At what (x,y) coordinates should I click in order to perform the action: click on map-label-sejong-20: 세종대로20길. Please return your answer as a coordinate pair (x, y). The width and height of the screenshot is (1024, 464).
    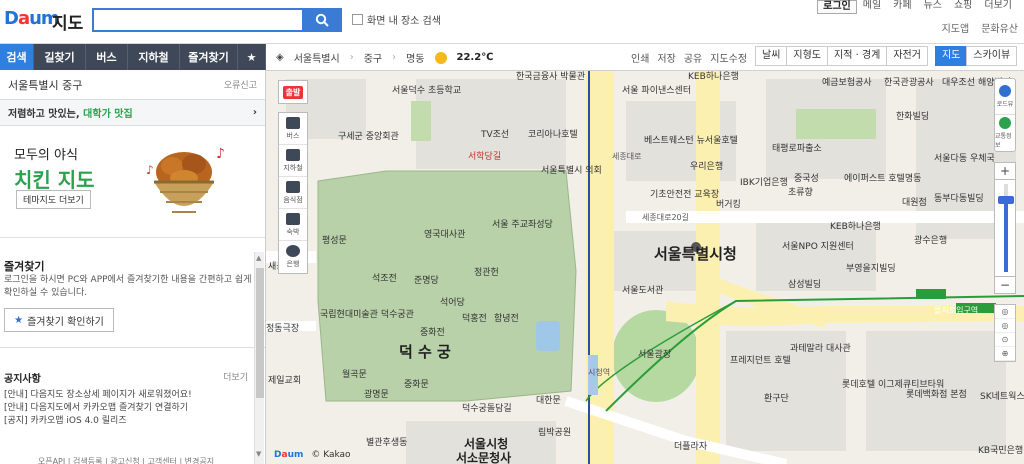
    Looking at the image, I should click on (665, 217).